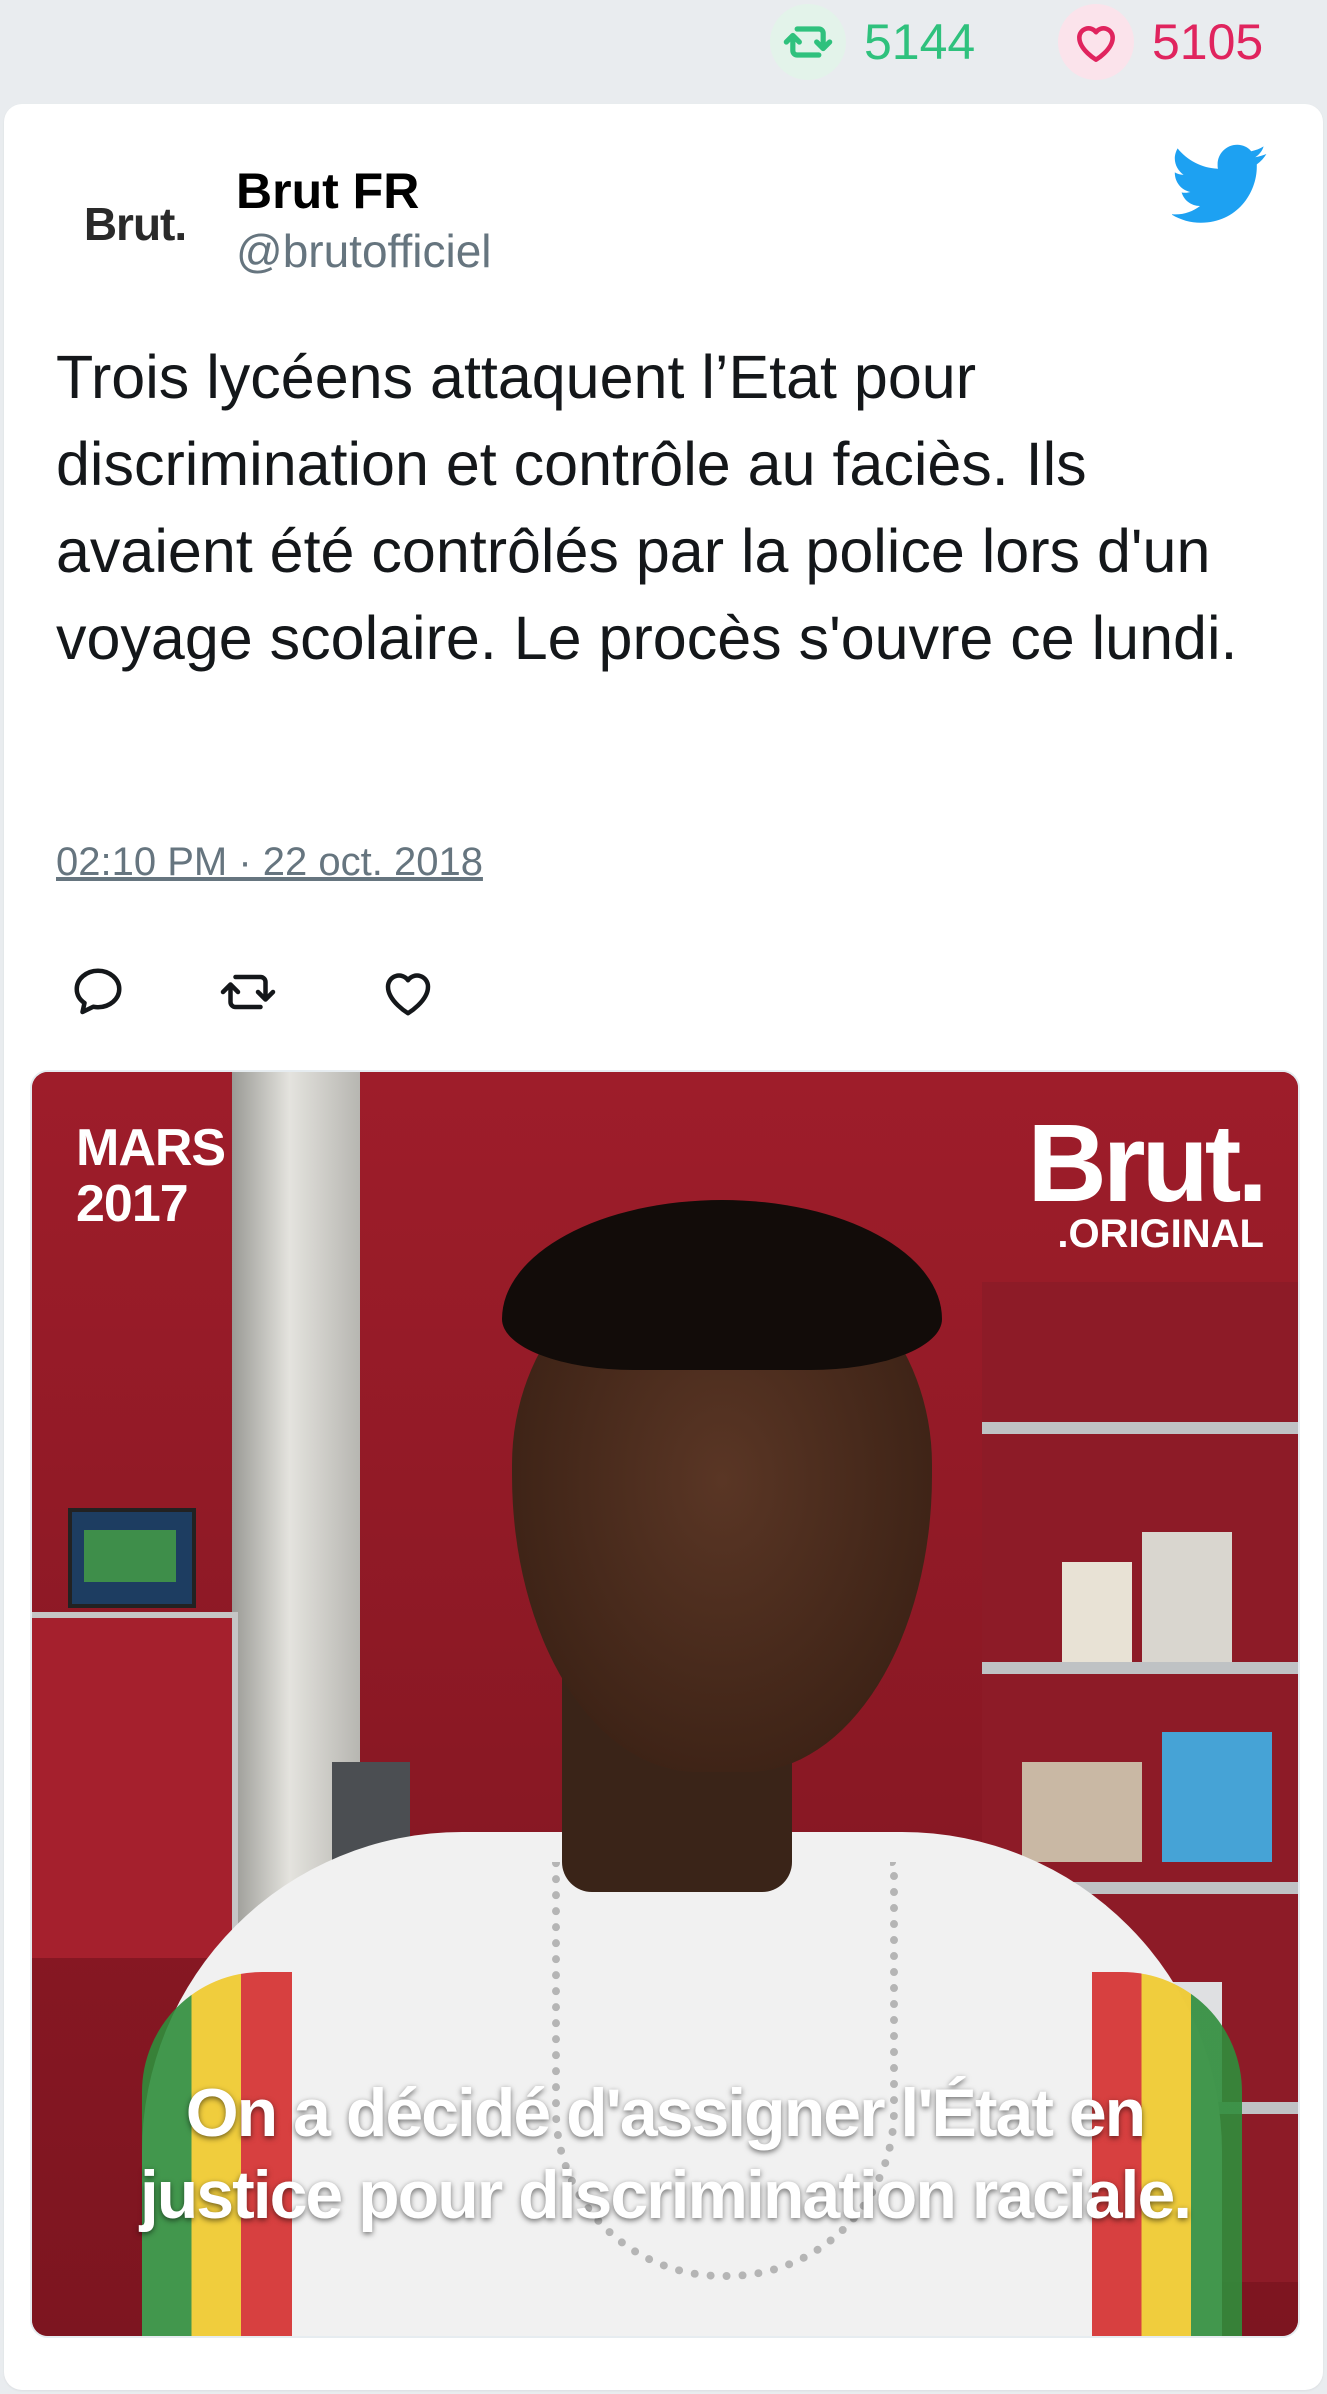 The width and height of the screenshot is (1327, 2394). Describe the element at coordinates (132, 1204) in the screenshot. I see `media-date-year: 2017` at that location.